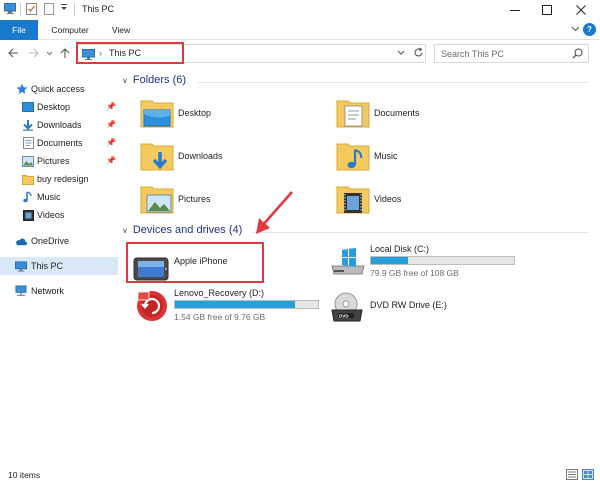 Image resolution: width=600 pixels, height=484 pixels. Describe the element at coordinates (426, 202) in the screenshot. I see `folder-videos: Videos` at that location.